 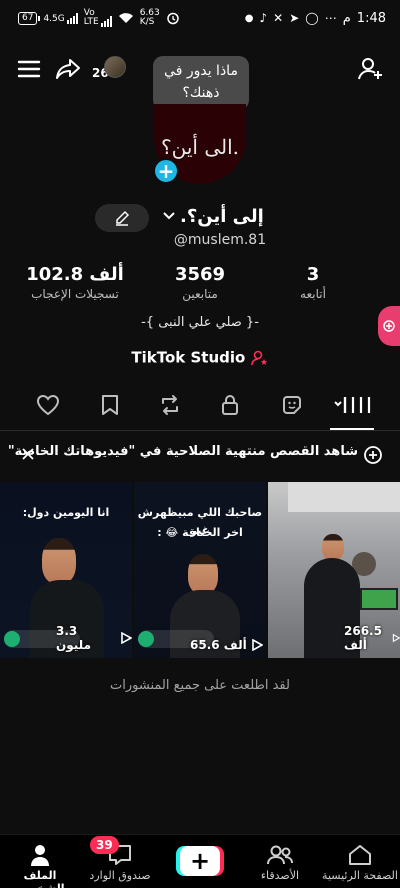 What do you see at coordinates (218, 645) in the screenshot?
I see `play-count: 65.6 ألف` at bounding box center [218, 645].